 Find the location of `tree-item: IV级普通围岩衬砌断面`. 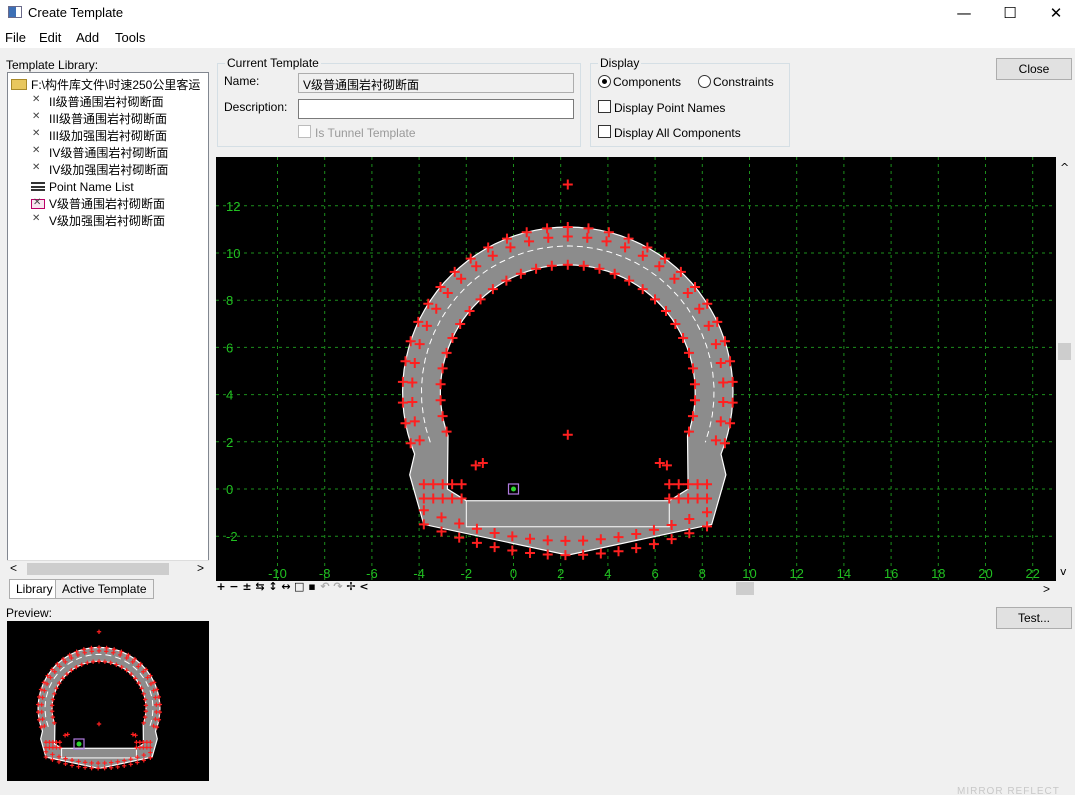

tree-item: IV级普通围岩衬砌断面 is located at coordinates (99, 152).